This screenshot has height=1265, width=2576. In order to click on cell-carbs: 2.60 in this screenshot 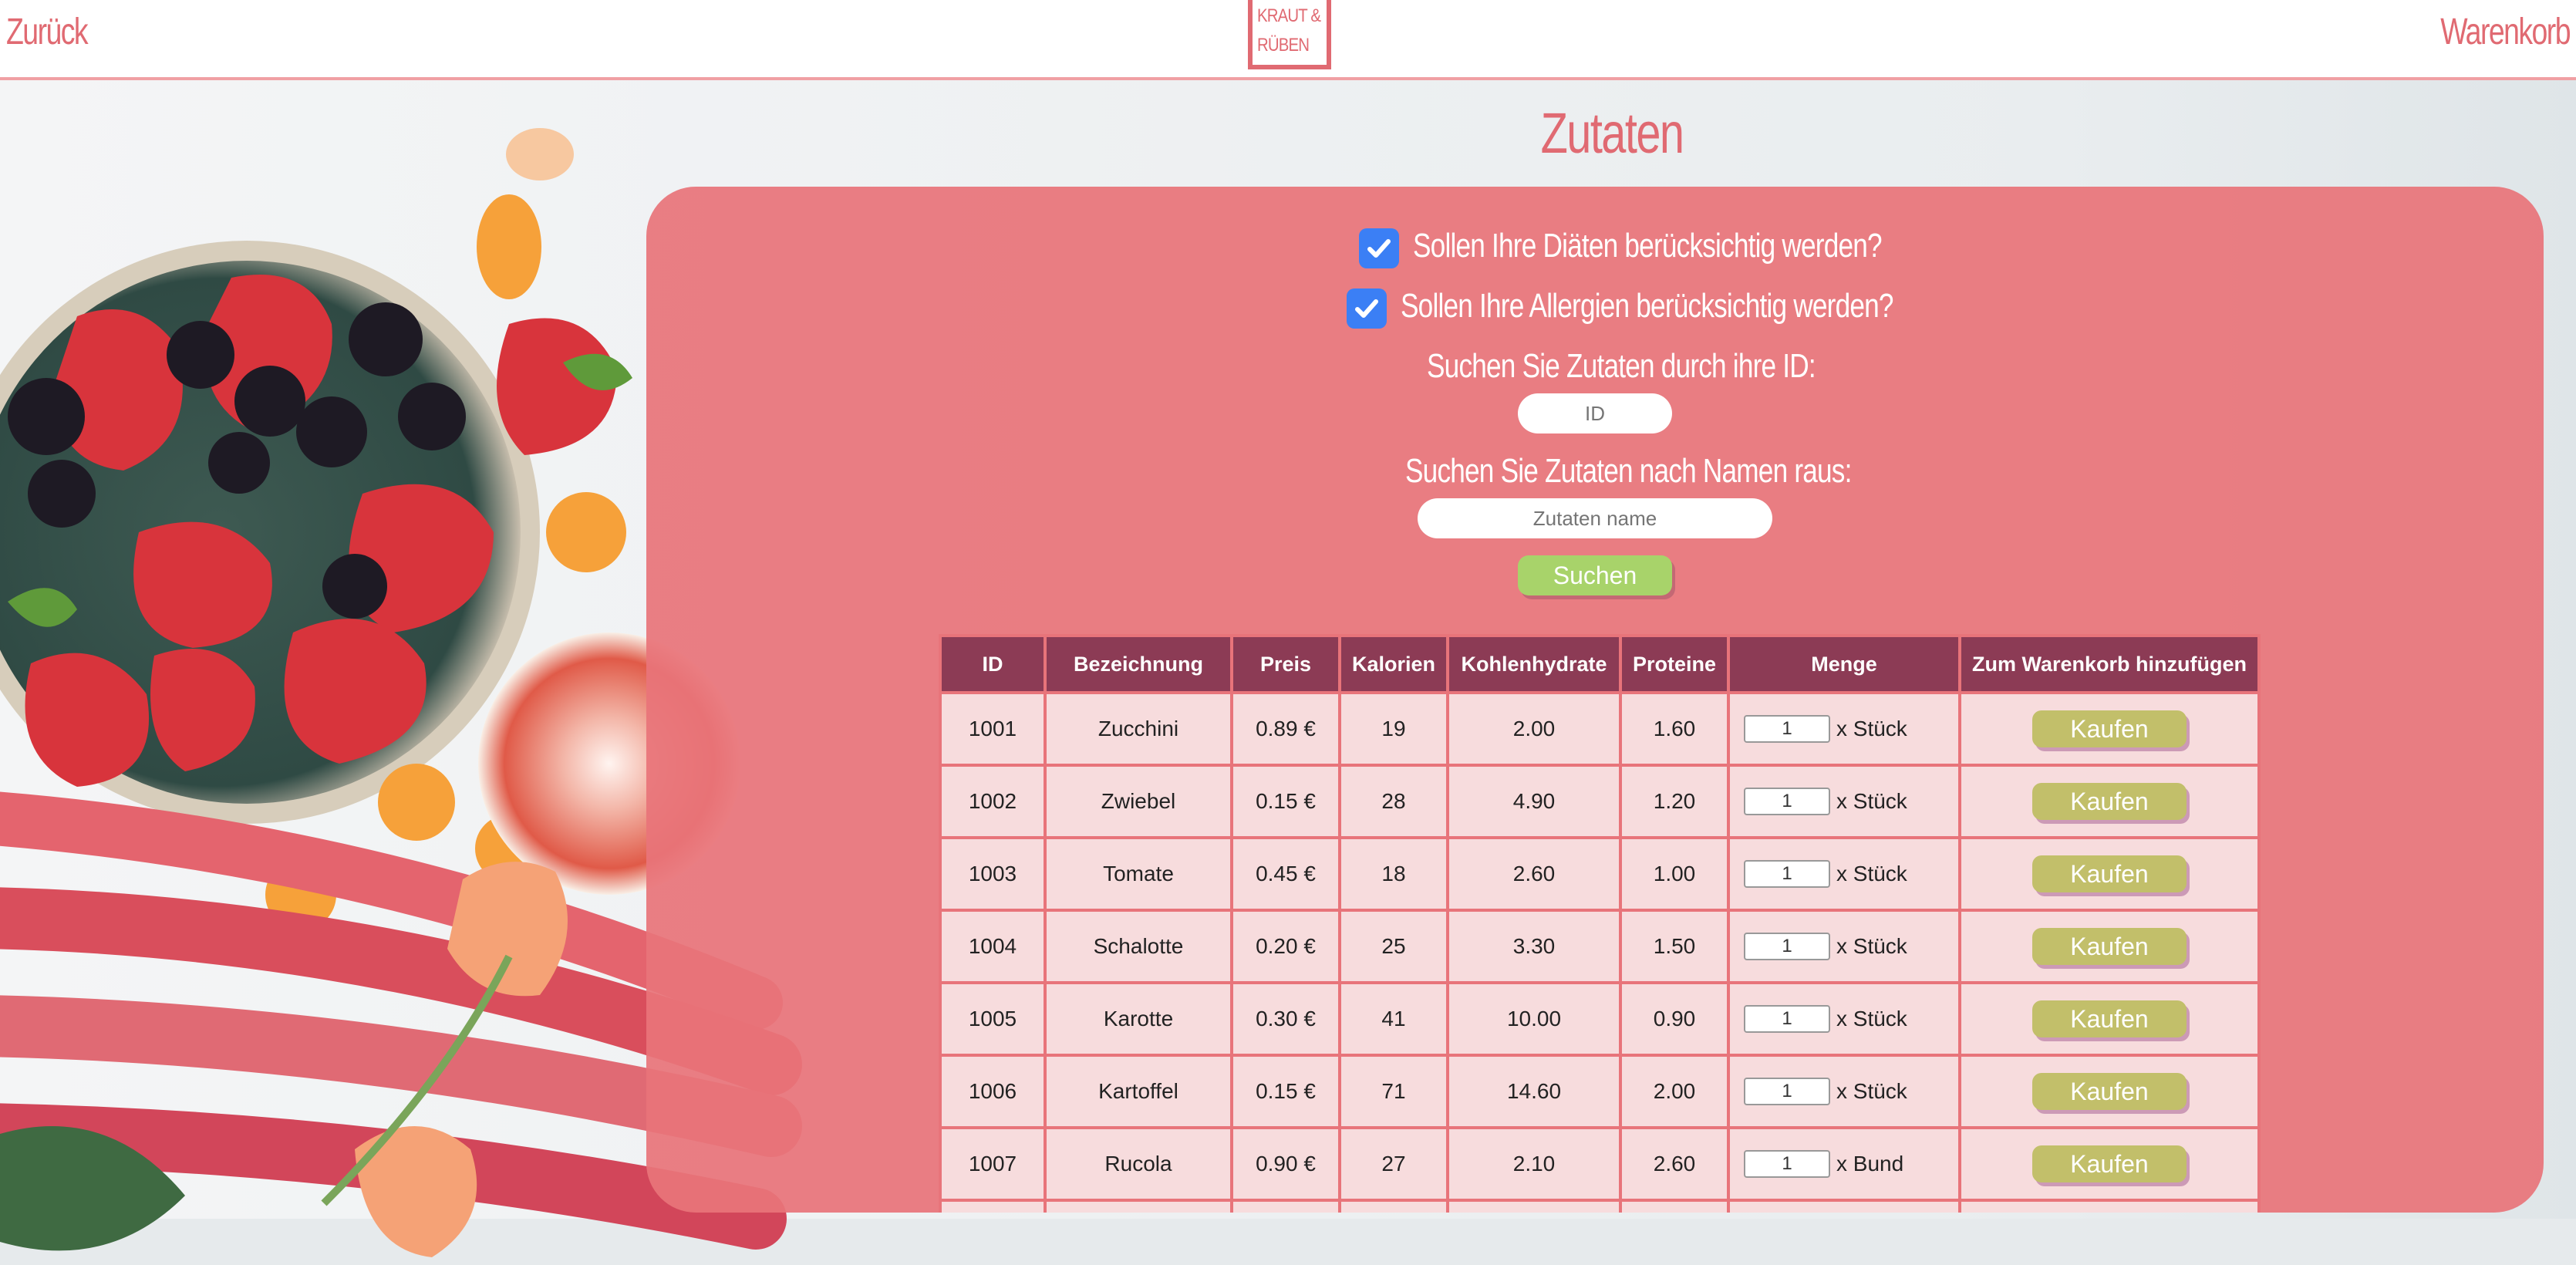, I will do `click(1534, 874)`.